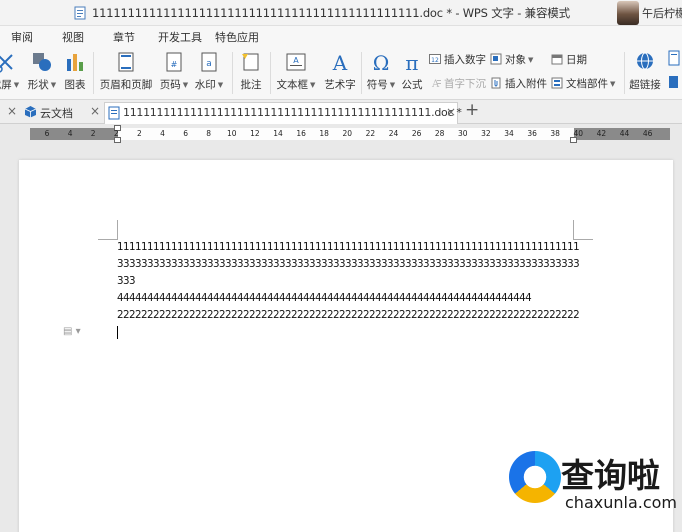  I want to click on ruler-tick-label: 34, so click(509, 133).